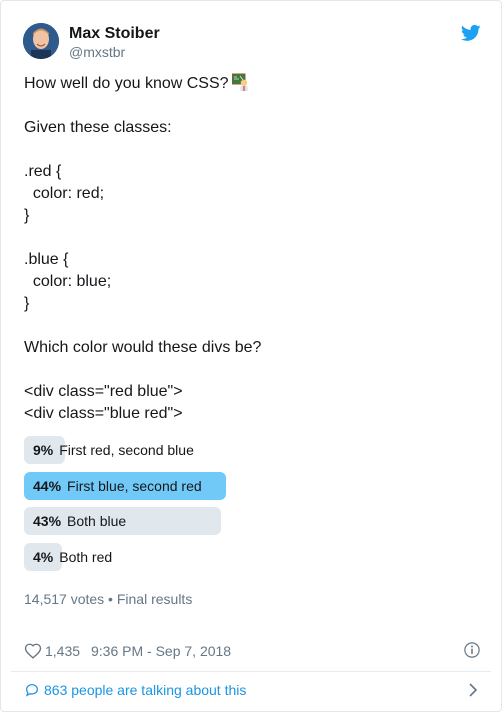  What do you see at coordinates (253, 485) in the screenshot?
I see `poll-option: 44% First blue, second red` at bounding box center [253, 485].